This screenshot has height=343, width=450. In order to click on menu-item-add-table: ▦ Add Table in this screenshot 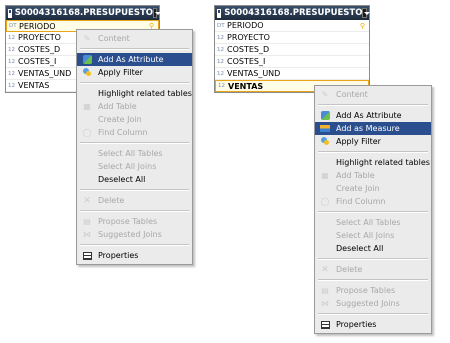, I will do `click(134, 106)`.